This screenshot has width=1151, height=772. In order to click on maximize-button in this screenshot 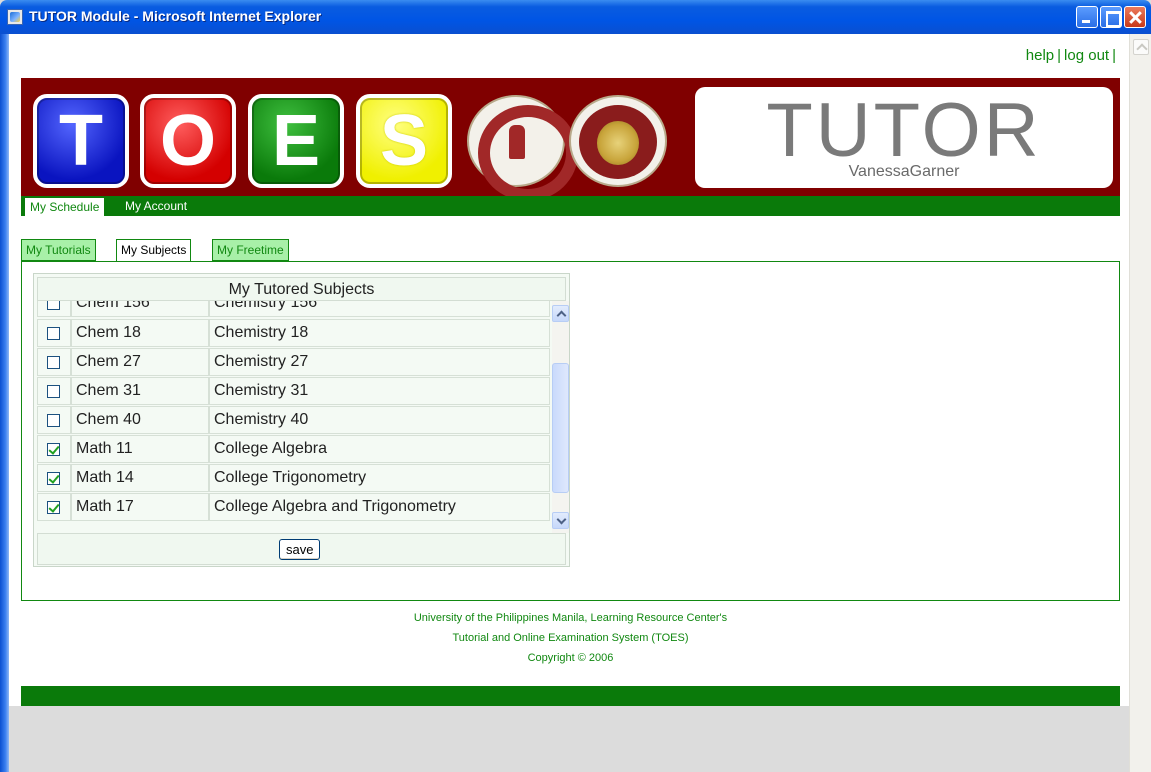, I will do `click(1111, 17)`.